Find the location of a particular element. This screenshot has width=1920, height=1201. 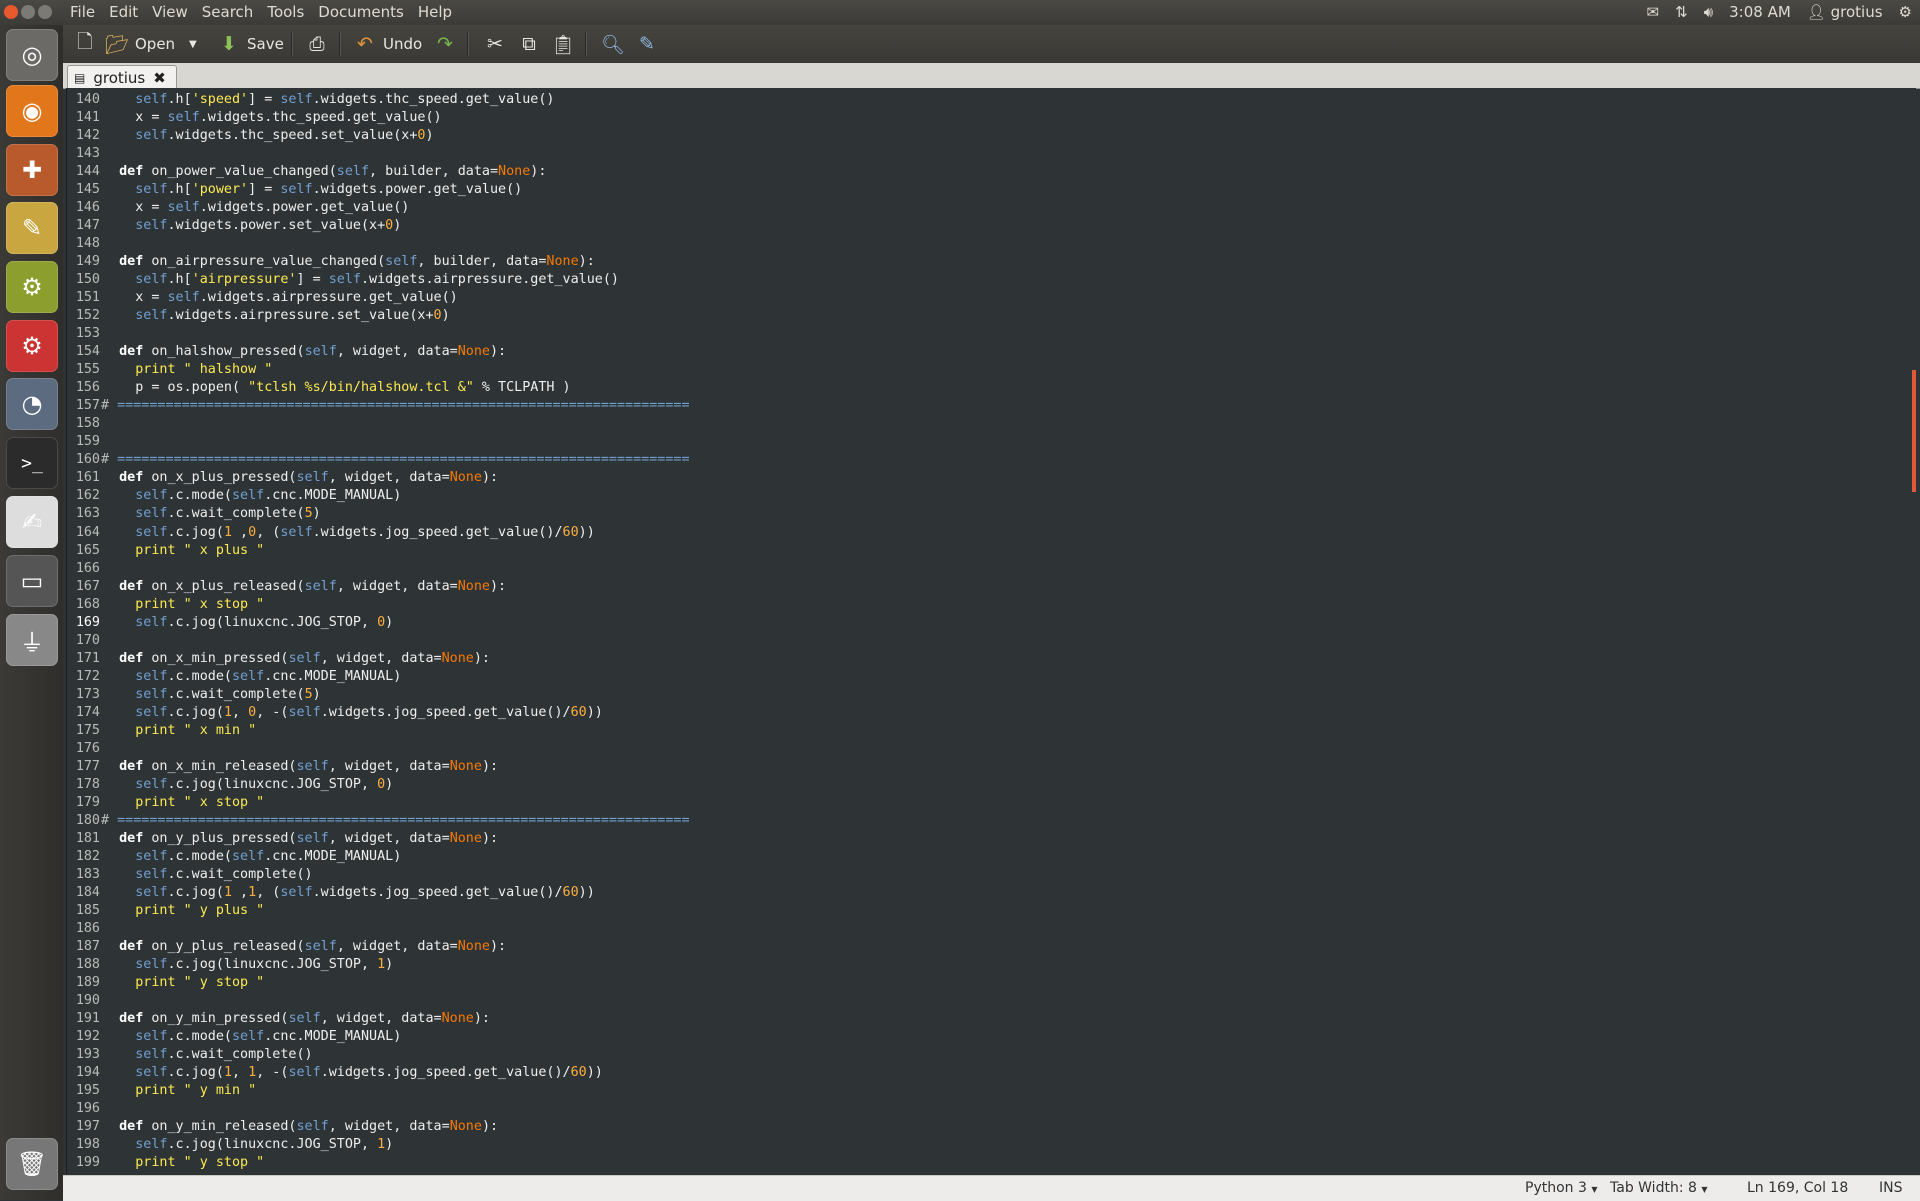

launcher: ◎ ◉ ✚ ✎ ⚙ ⚙ ◔ >_ ✍ ▭ ⏚ 🗑 is located at coordinates (31, 612).